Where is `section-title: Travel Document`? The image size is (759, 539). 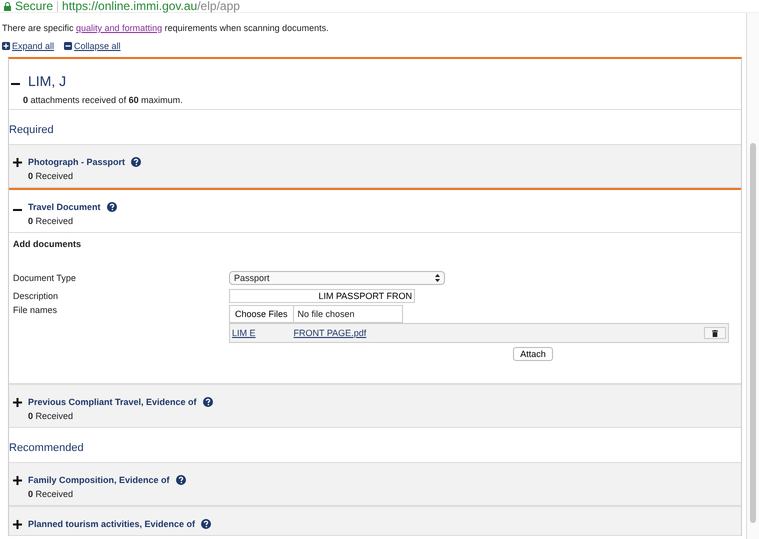
section-title: Travel Document is located at coordinates (64, 207).